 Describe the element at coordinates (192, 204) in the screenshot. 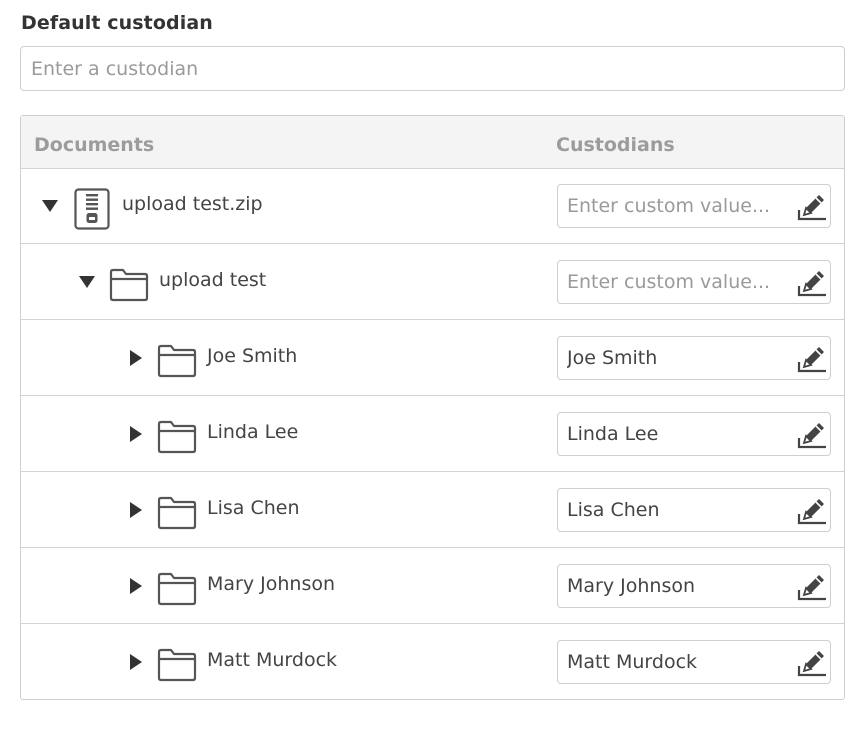

I see `node-label: upload test.zip` at that location.